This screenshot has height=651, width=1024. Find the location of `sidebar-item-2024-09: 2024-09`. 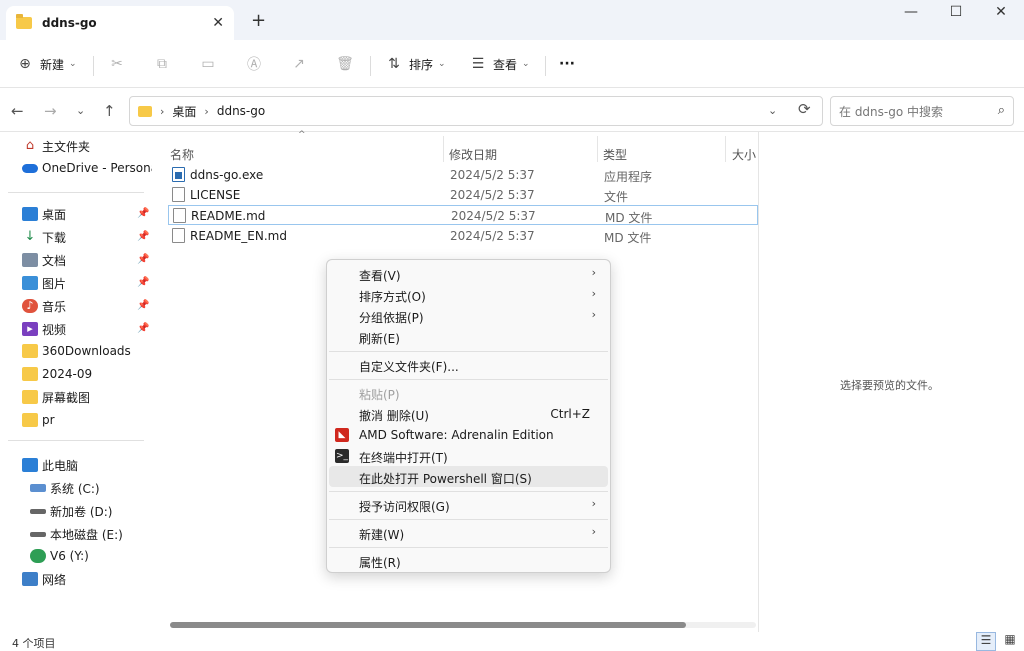

sidebar-item-2024-09: 2024-09 is located at coordinates (57, 374).